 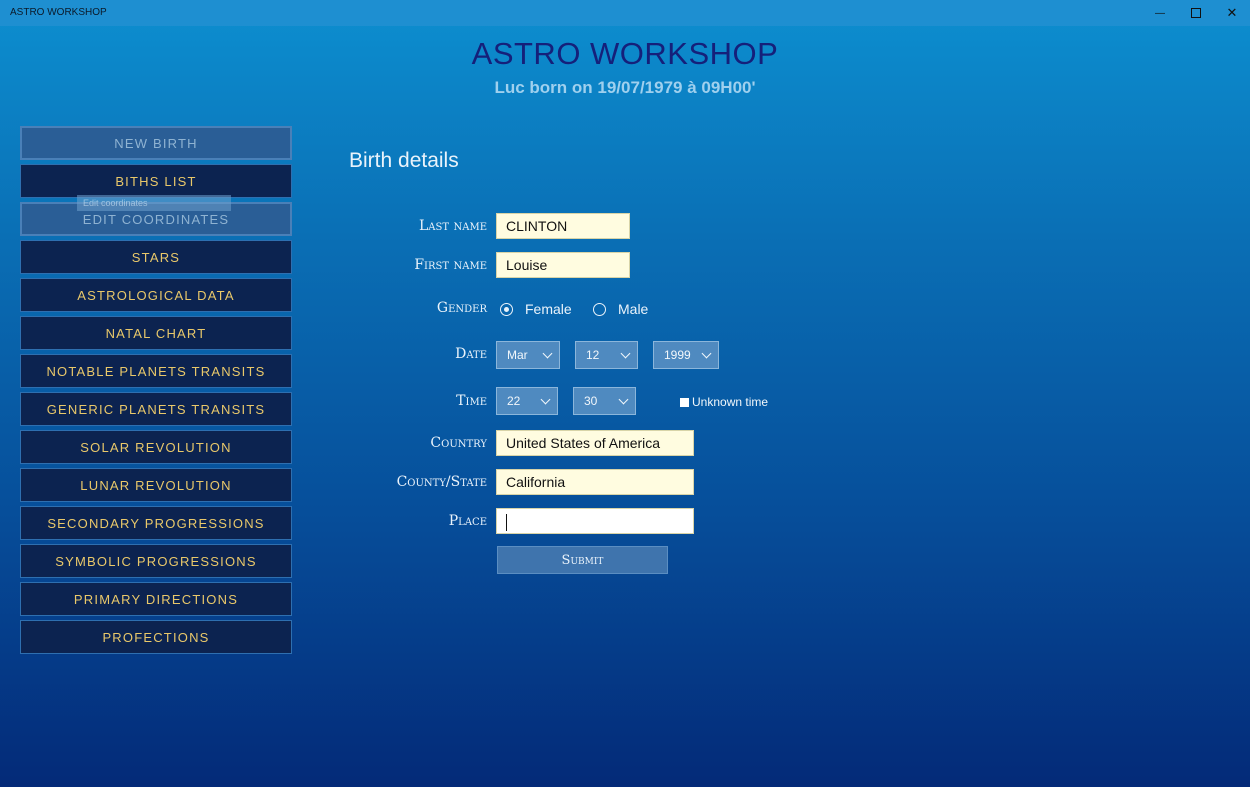 I want to click on window-title: ASTRO WORKSHOP, so click(x=58, y=12).